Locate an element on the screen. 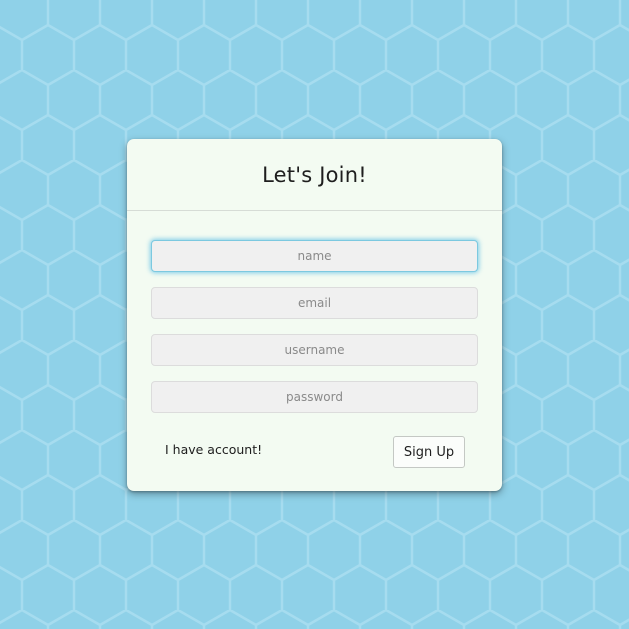 Image resolution: width=629 pixels, height=629 pixels. name-input is located at coordinates (314, 256).